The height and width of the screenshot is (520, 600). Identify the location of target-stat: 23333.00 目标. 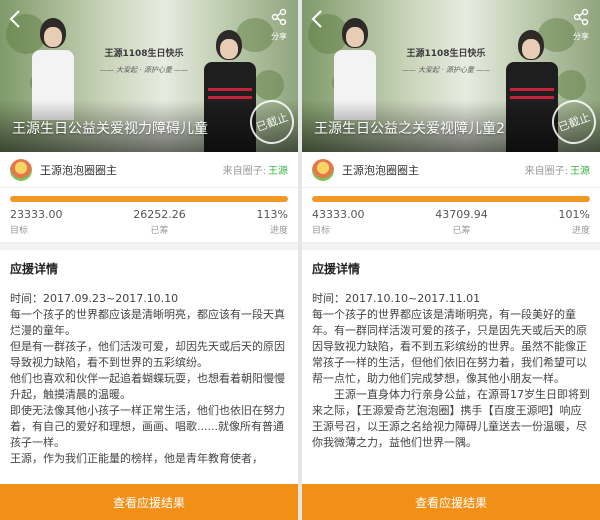
(36, 222).